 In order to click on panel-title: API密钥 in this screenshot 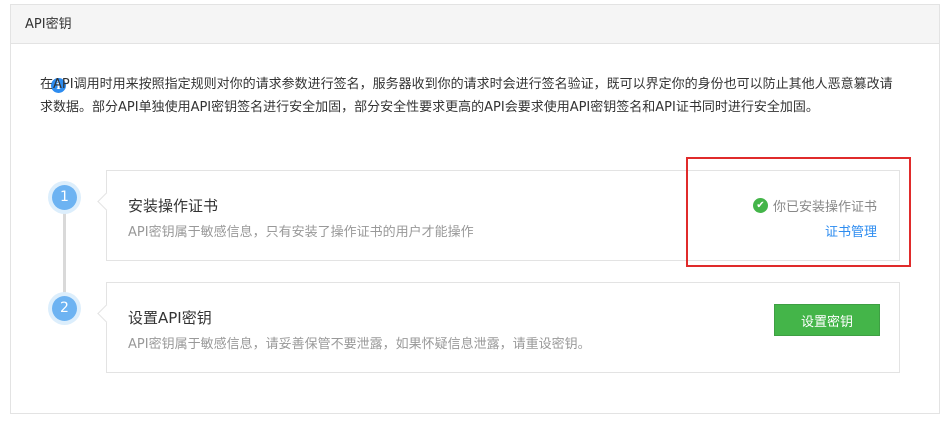, I will do `click(475, 24)`.